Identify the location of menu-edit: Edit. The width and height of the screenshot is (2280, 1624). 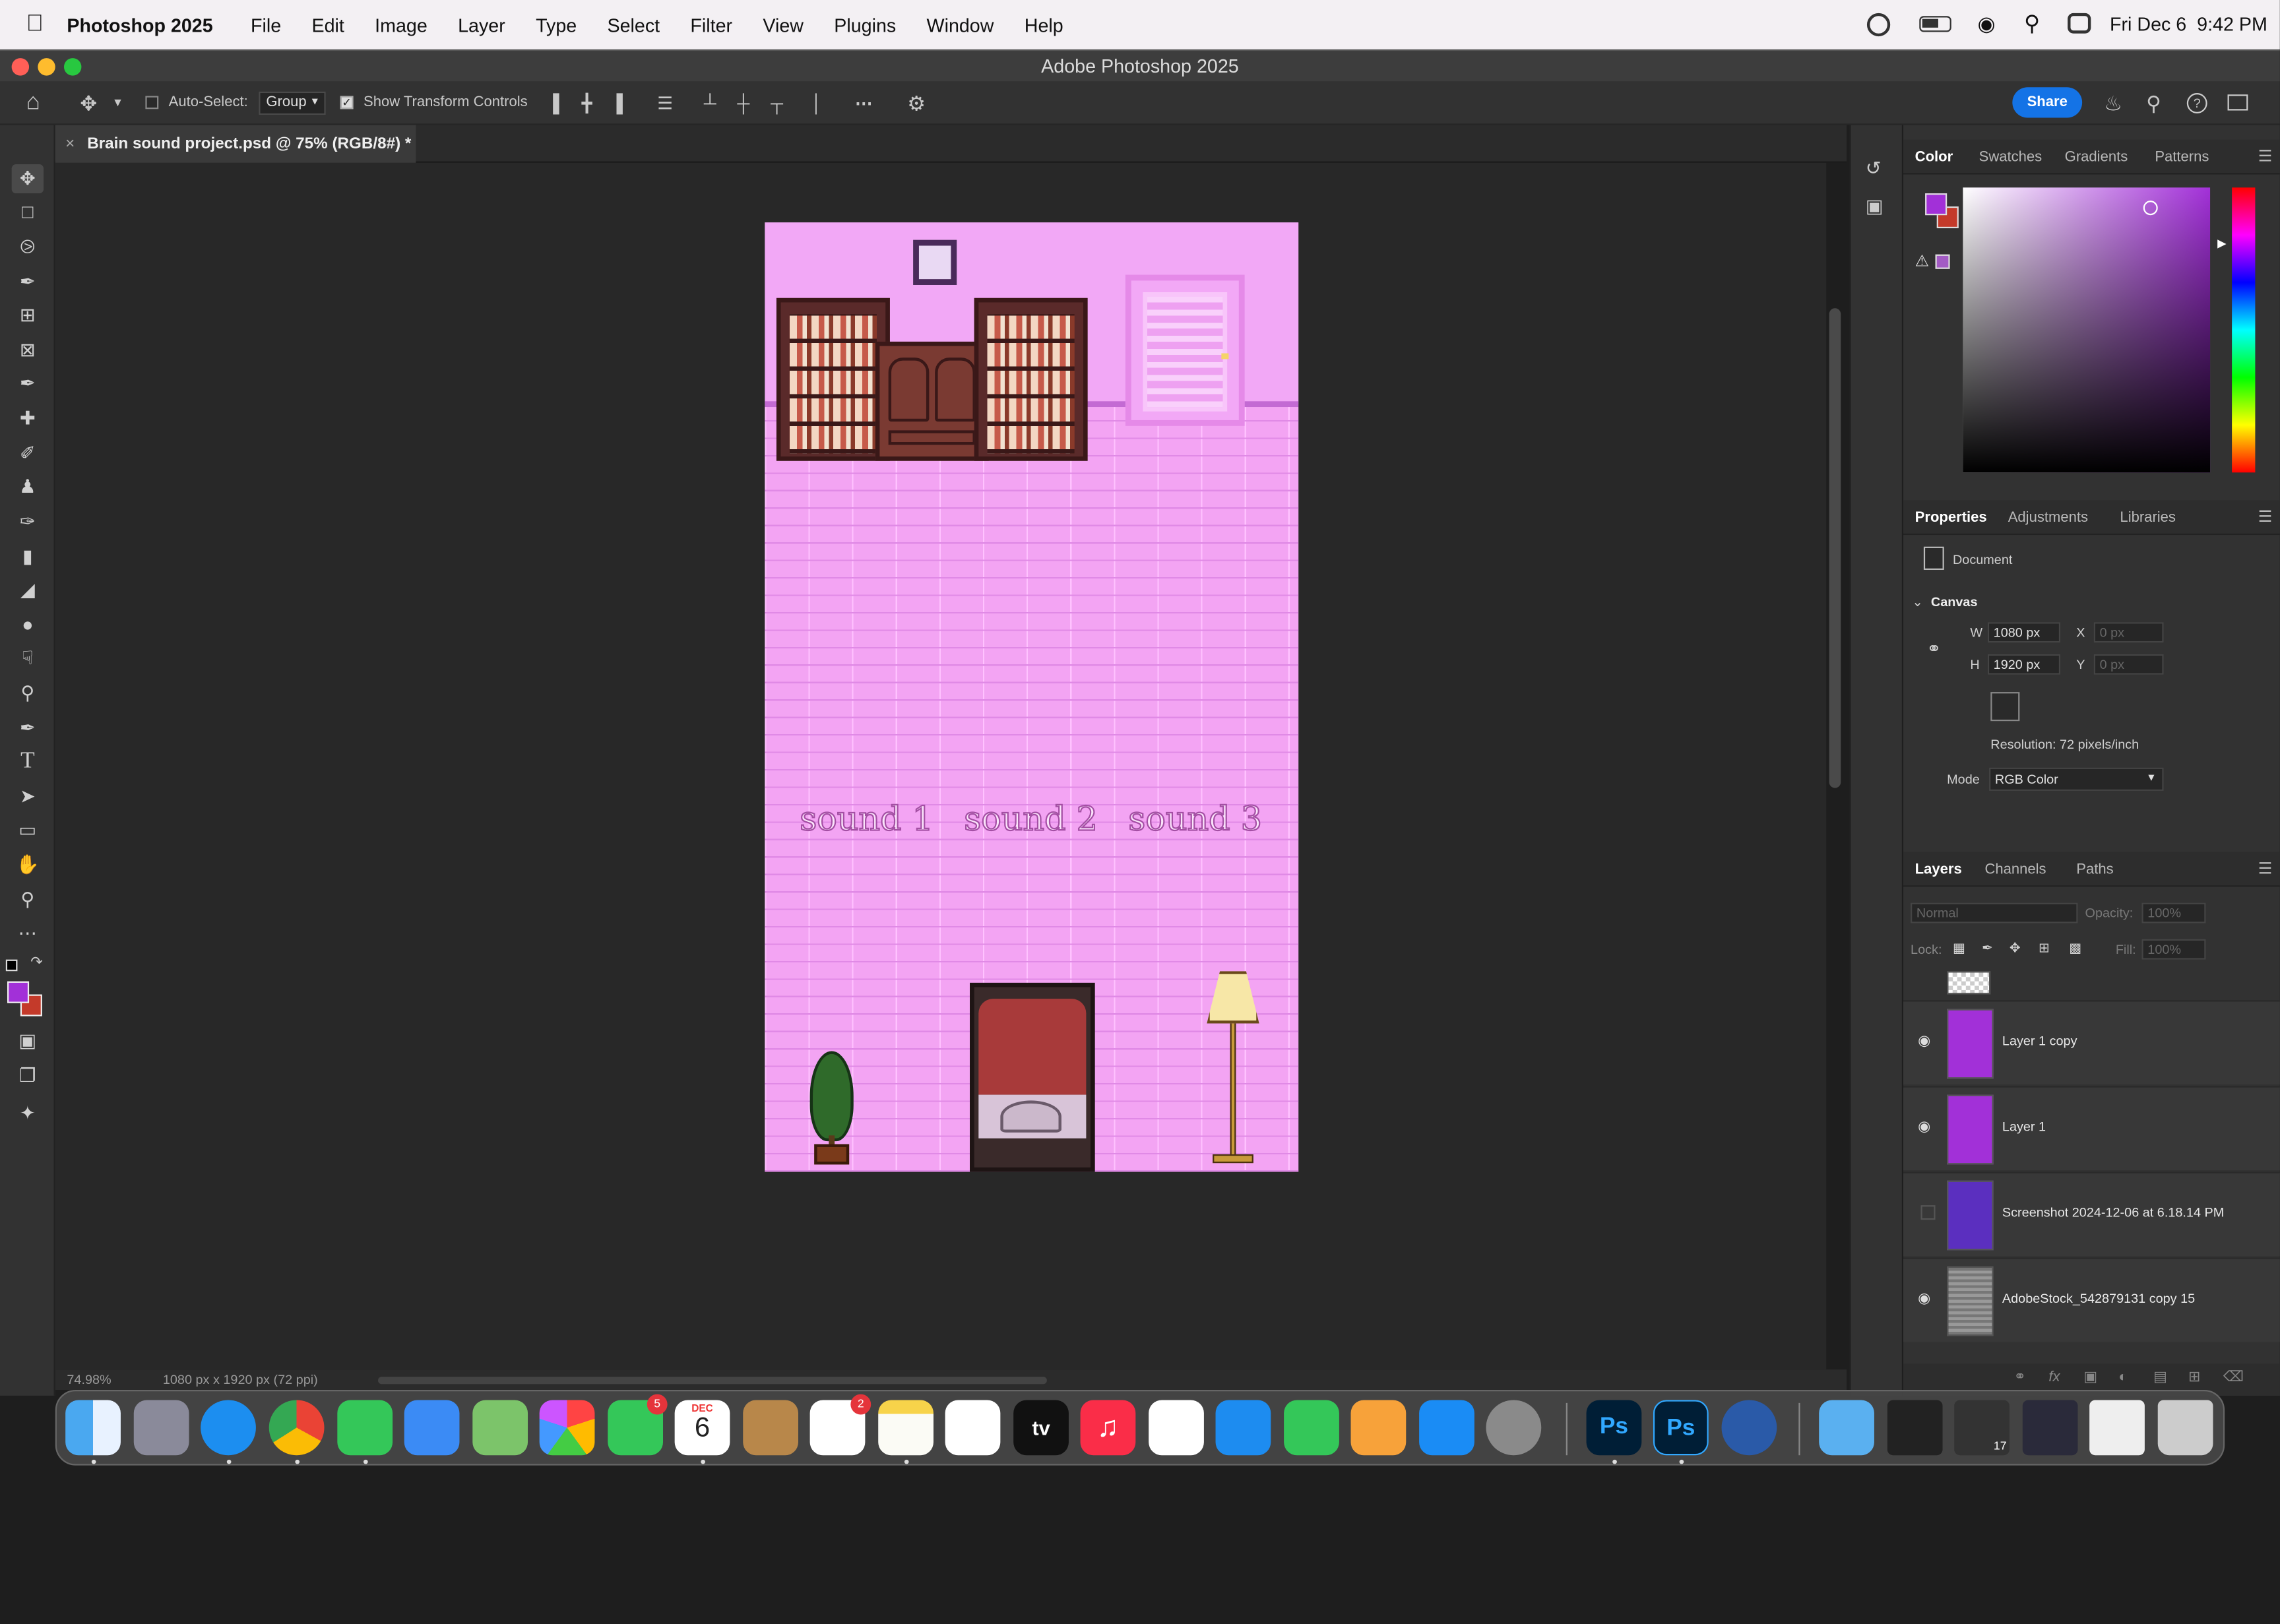
(327, 25).